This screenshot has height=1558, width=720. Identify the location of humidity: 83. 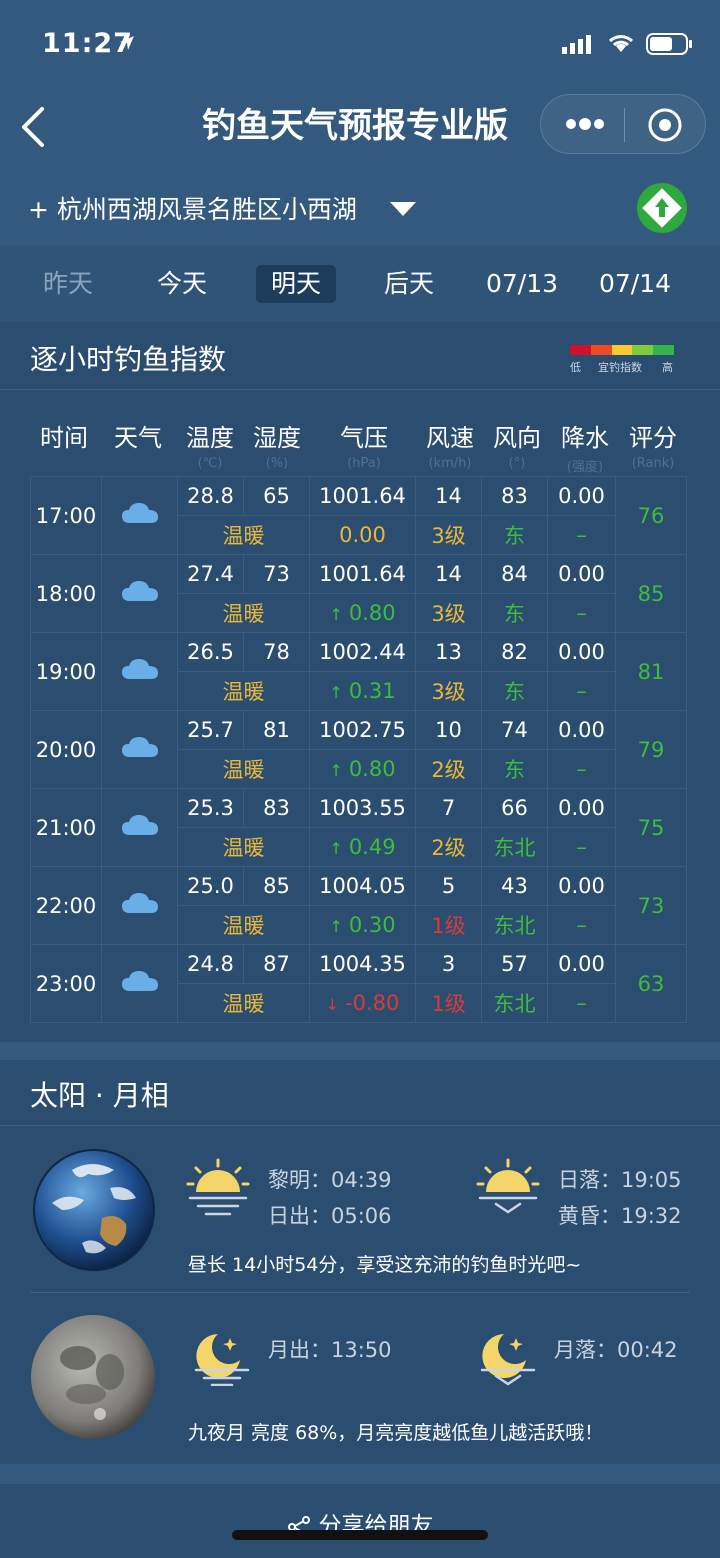
(276, 808).